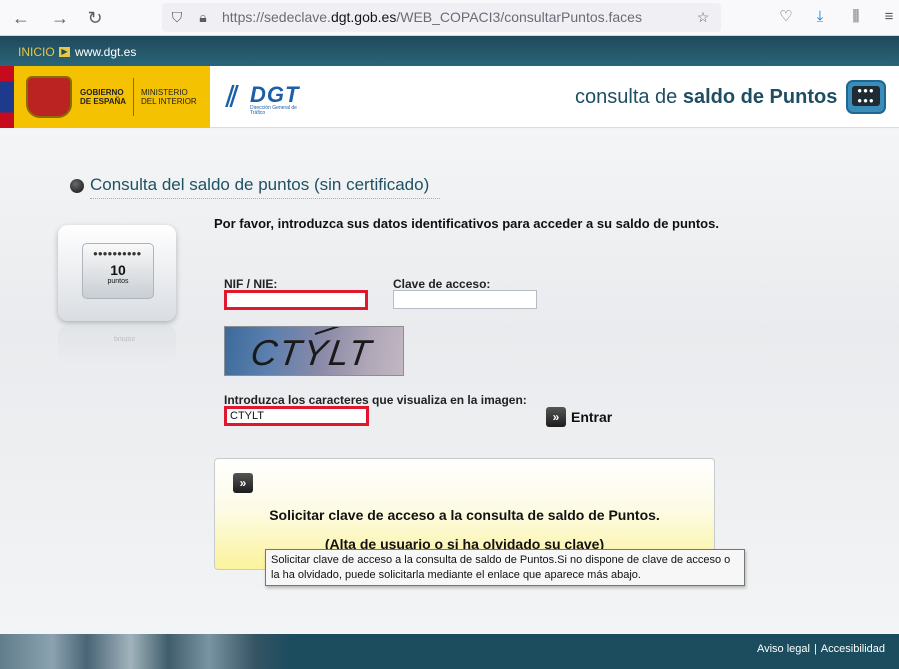  Describe the element at coordinates (706, 97) in the screenshot. I see `page-title: consulta de saldo de Puntos` at that location.